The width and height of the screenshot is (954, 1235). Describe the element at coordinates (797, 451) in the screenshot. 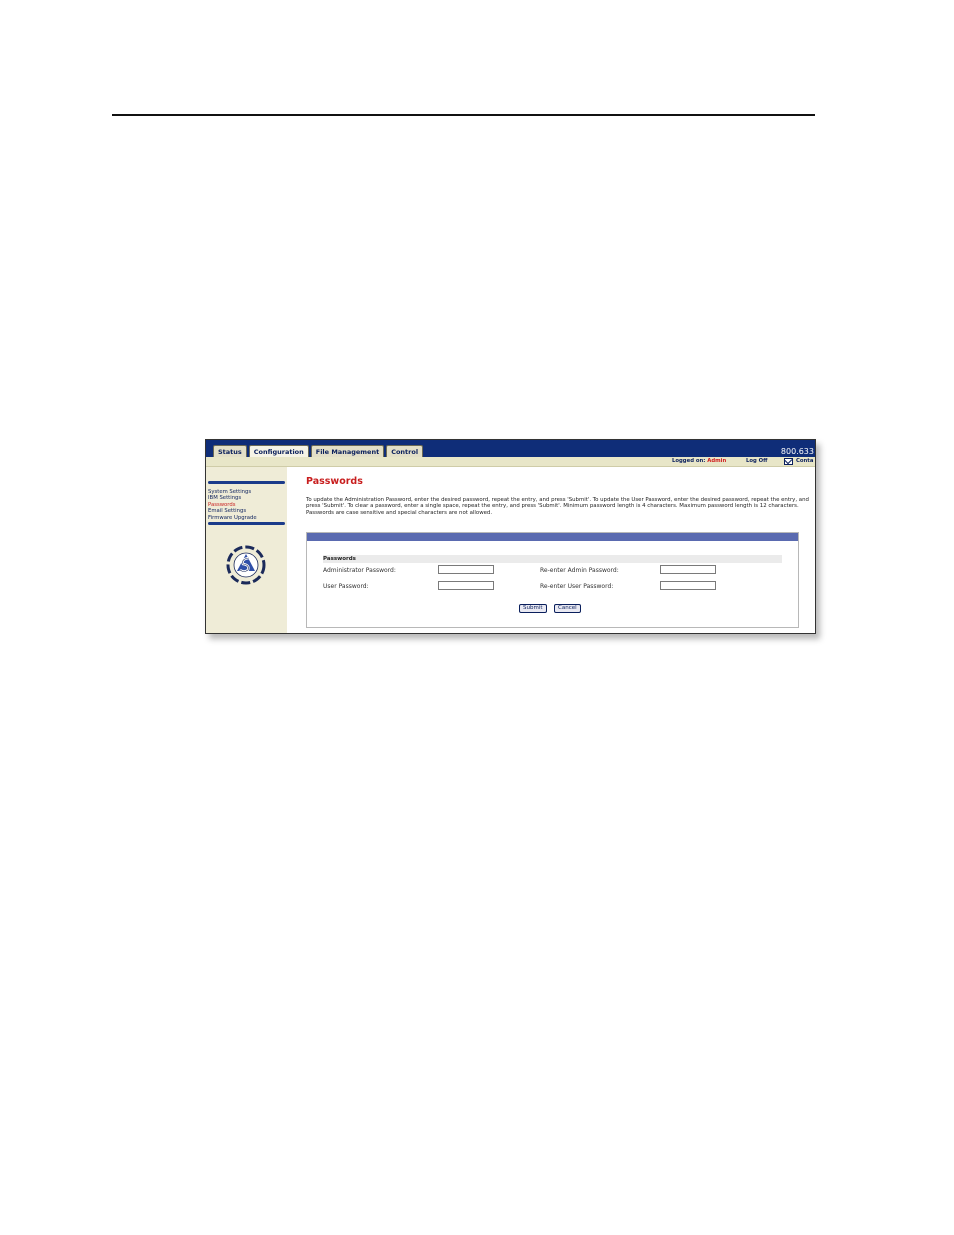

I see `phone-number: 800.633` at that location.